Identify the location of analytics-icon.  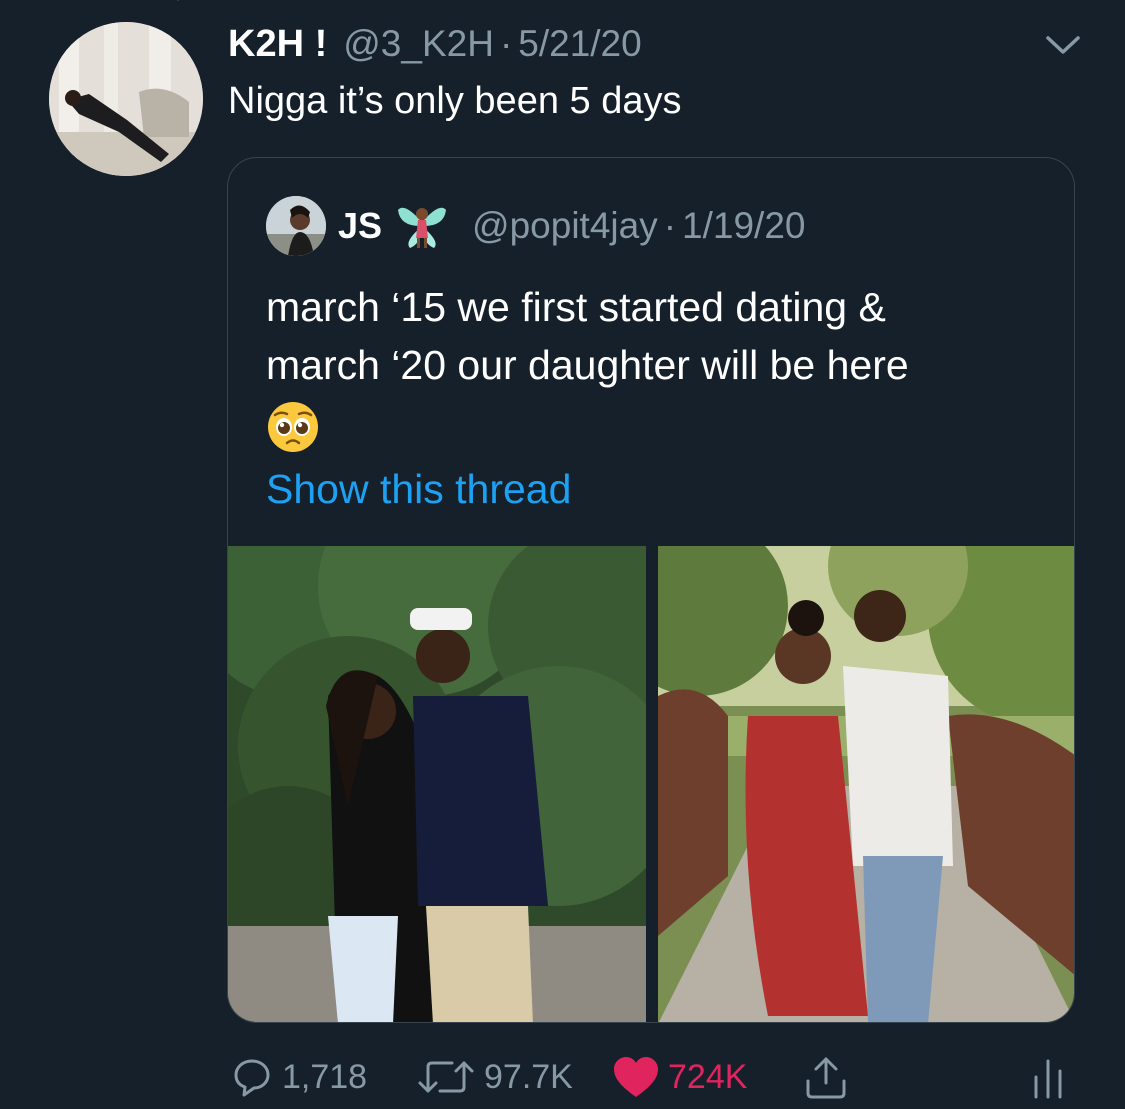
(1048, 1079).